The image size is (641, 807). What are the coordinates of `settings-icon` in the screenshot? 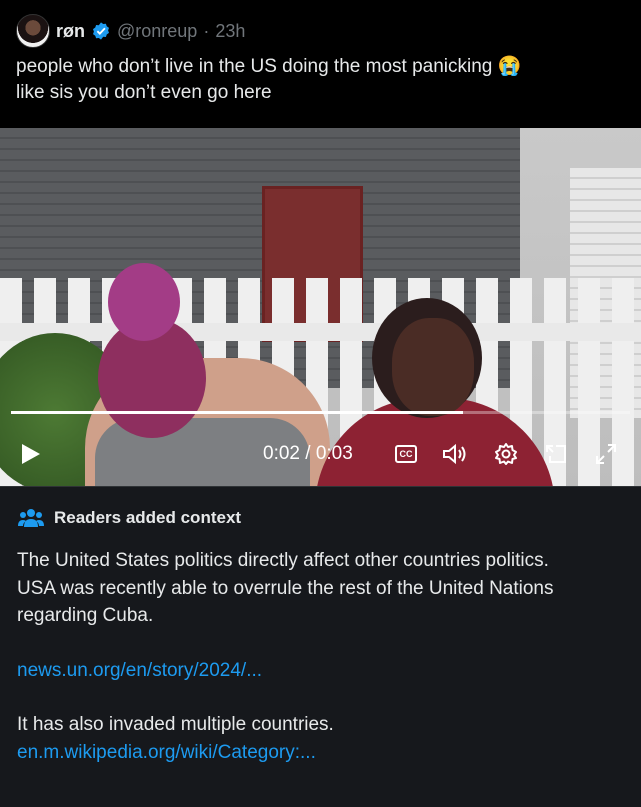 It's located at (506, 454).